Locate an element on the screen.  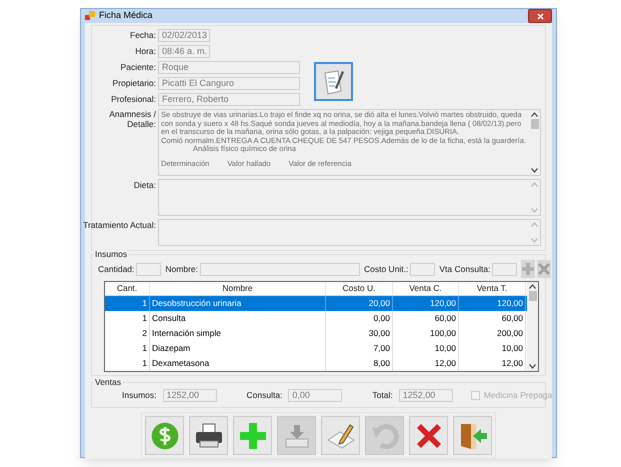
table-row: 1 Consulta 0,00 60,00 60,00 is located at coordinates (316, 318).